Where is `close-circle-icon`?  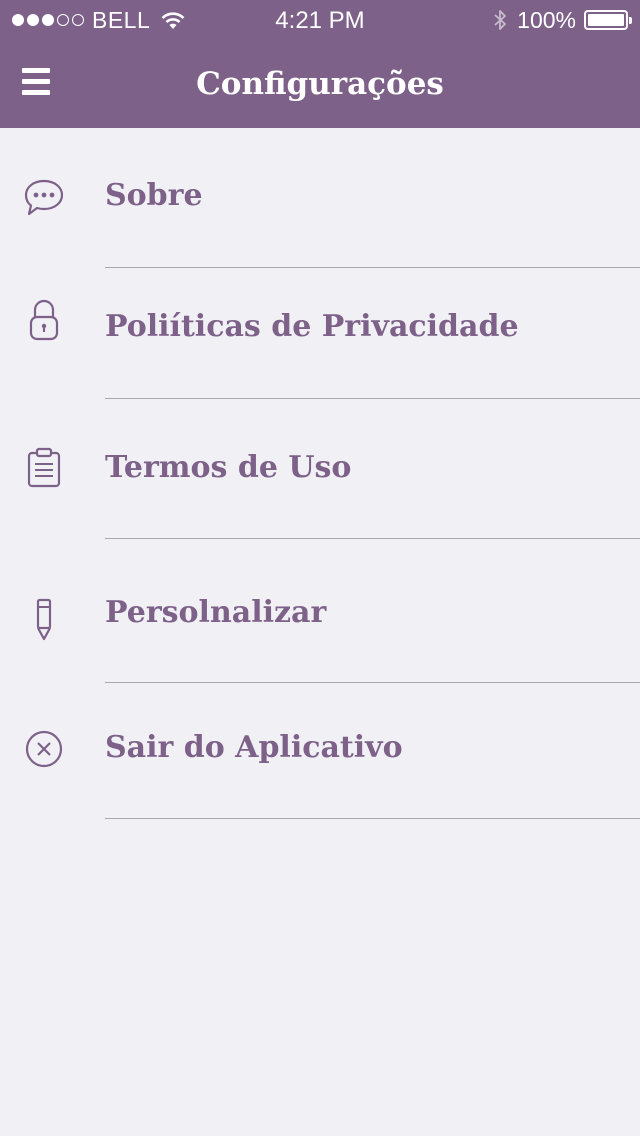 close-circle-icon is located at coordinates (44, 749).